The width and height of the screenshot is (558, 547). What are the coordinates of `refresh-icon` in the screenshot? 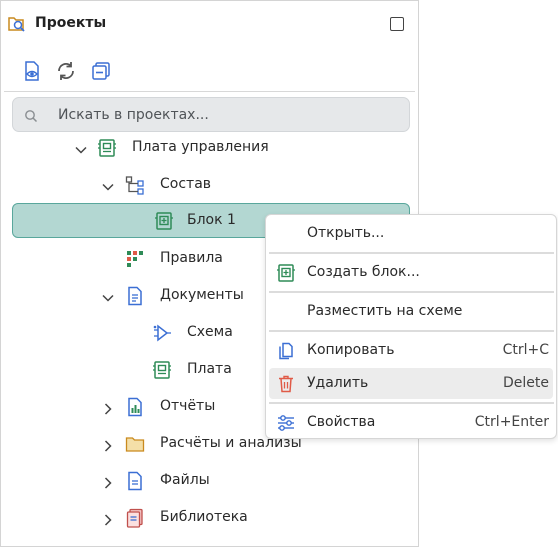 It's located at (66, 71).